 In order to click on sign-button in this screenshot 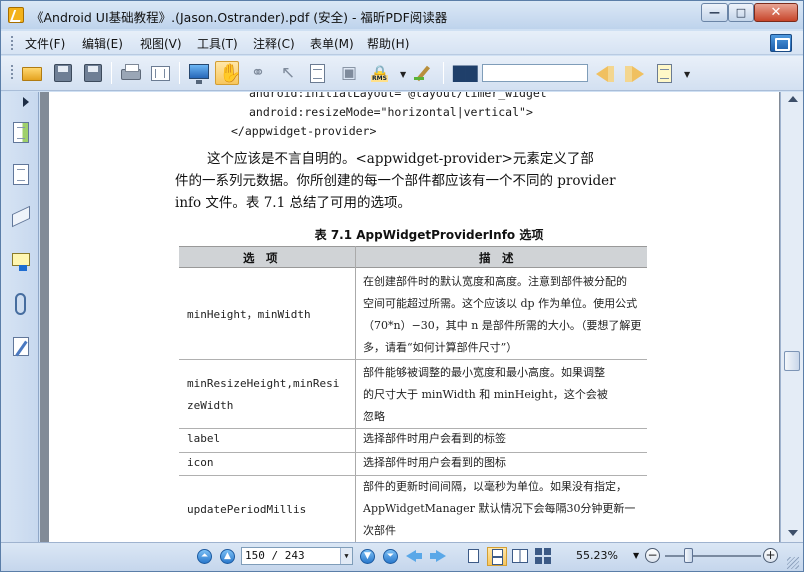, I will do `click(422, 73)`.